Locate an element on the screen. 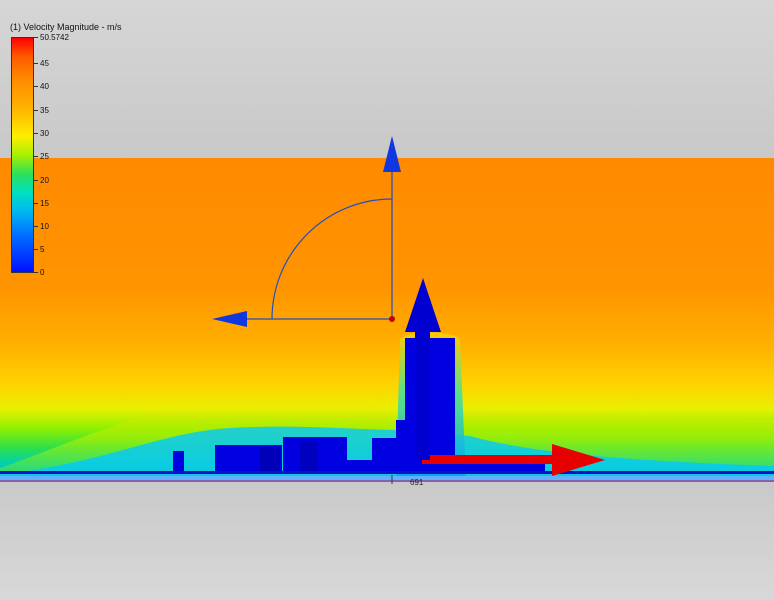 This screenshot has height=600, width=774. legend-tick: 20 is located at coordinates (44, 180).